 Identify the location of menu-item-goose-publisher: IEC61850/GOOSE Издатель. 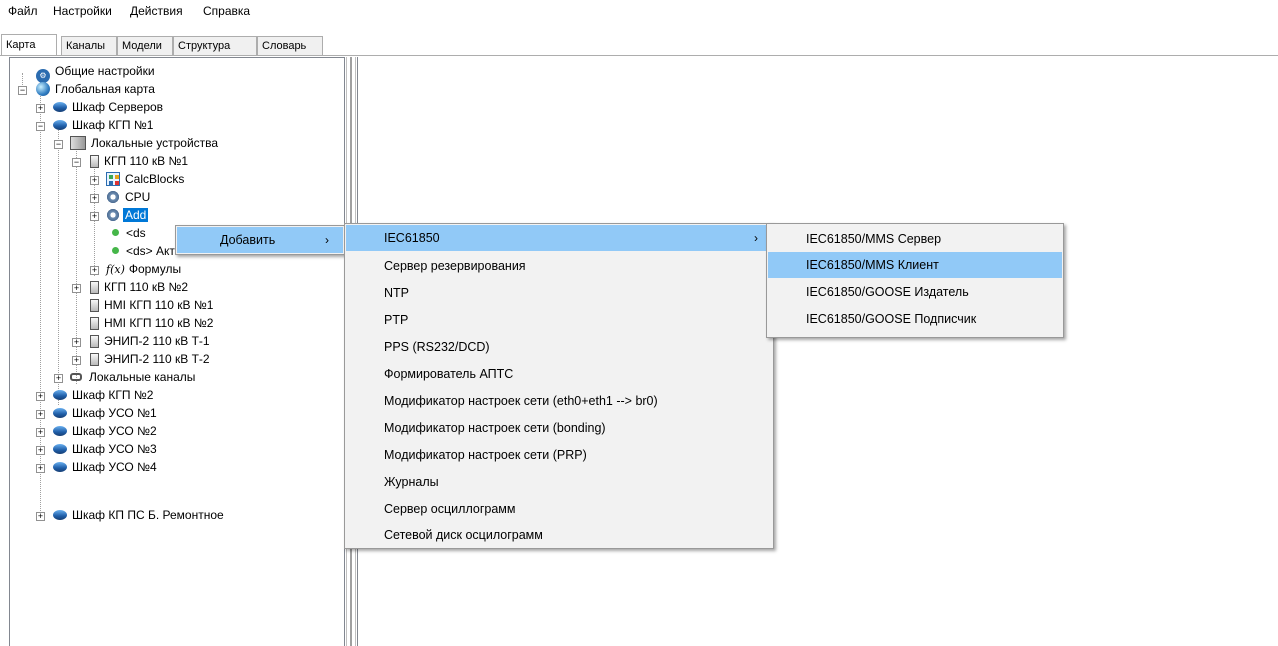
(915, 292).